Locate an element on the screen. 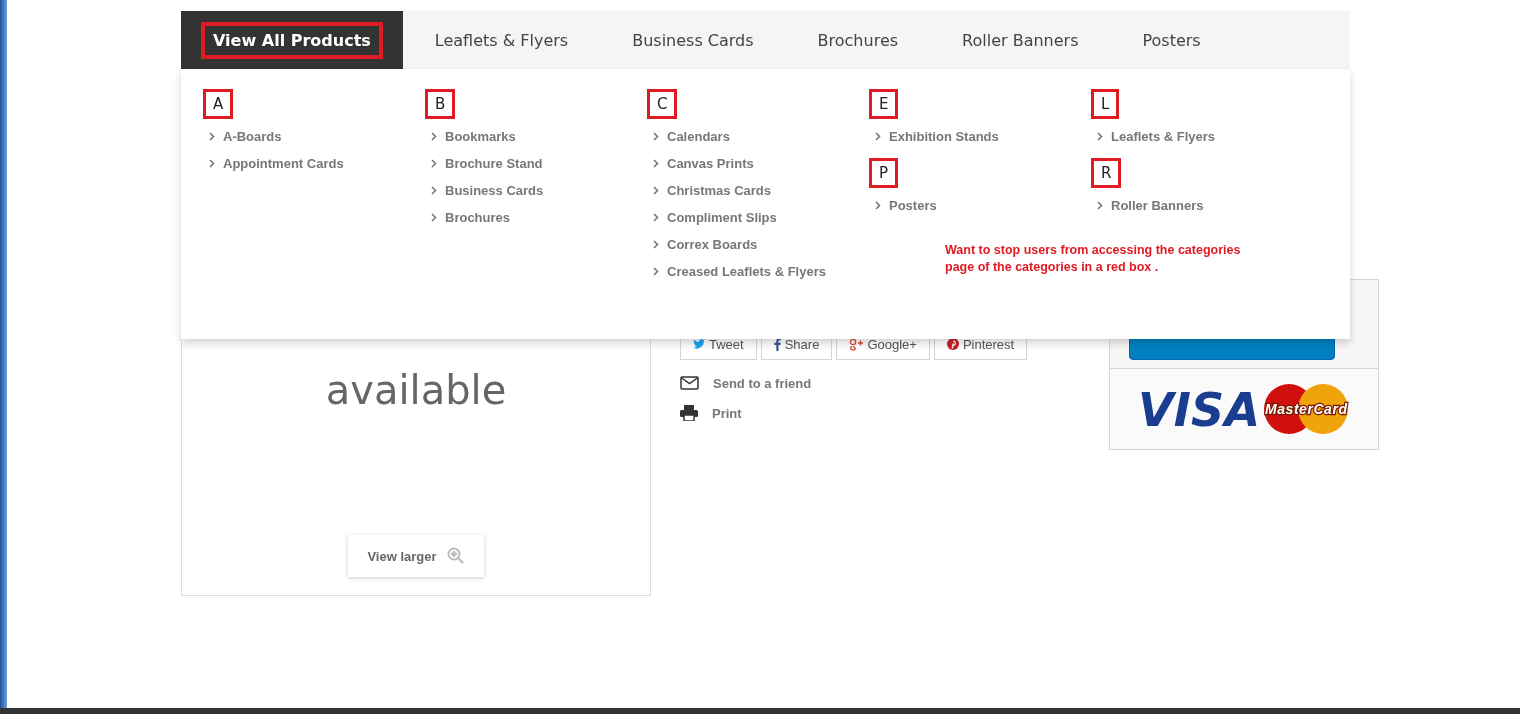  no-image-text: available is located at coordinates (416, 390).